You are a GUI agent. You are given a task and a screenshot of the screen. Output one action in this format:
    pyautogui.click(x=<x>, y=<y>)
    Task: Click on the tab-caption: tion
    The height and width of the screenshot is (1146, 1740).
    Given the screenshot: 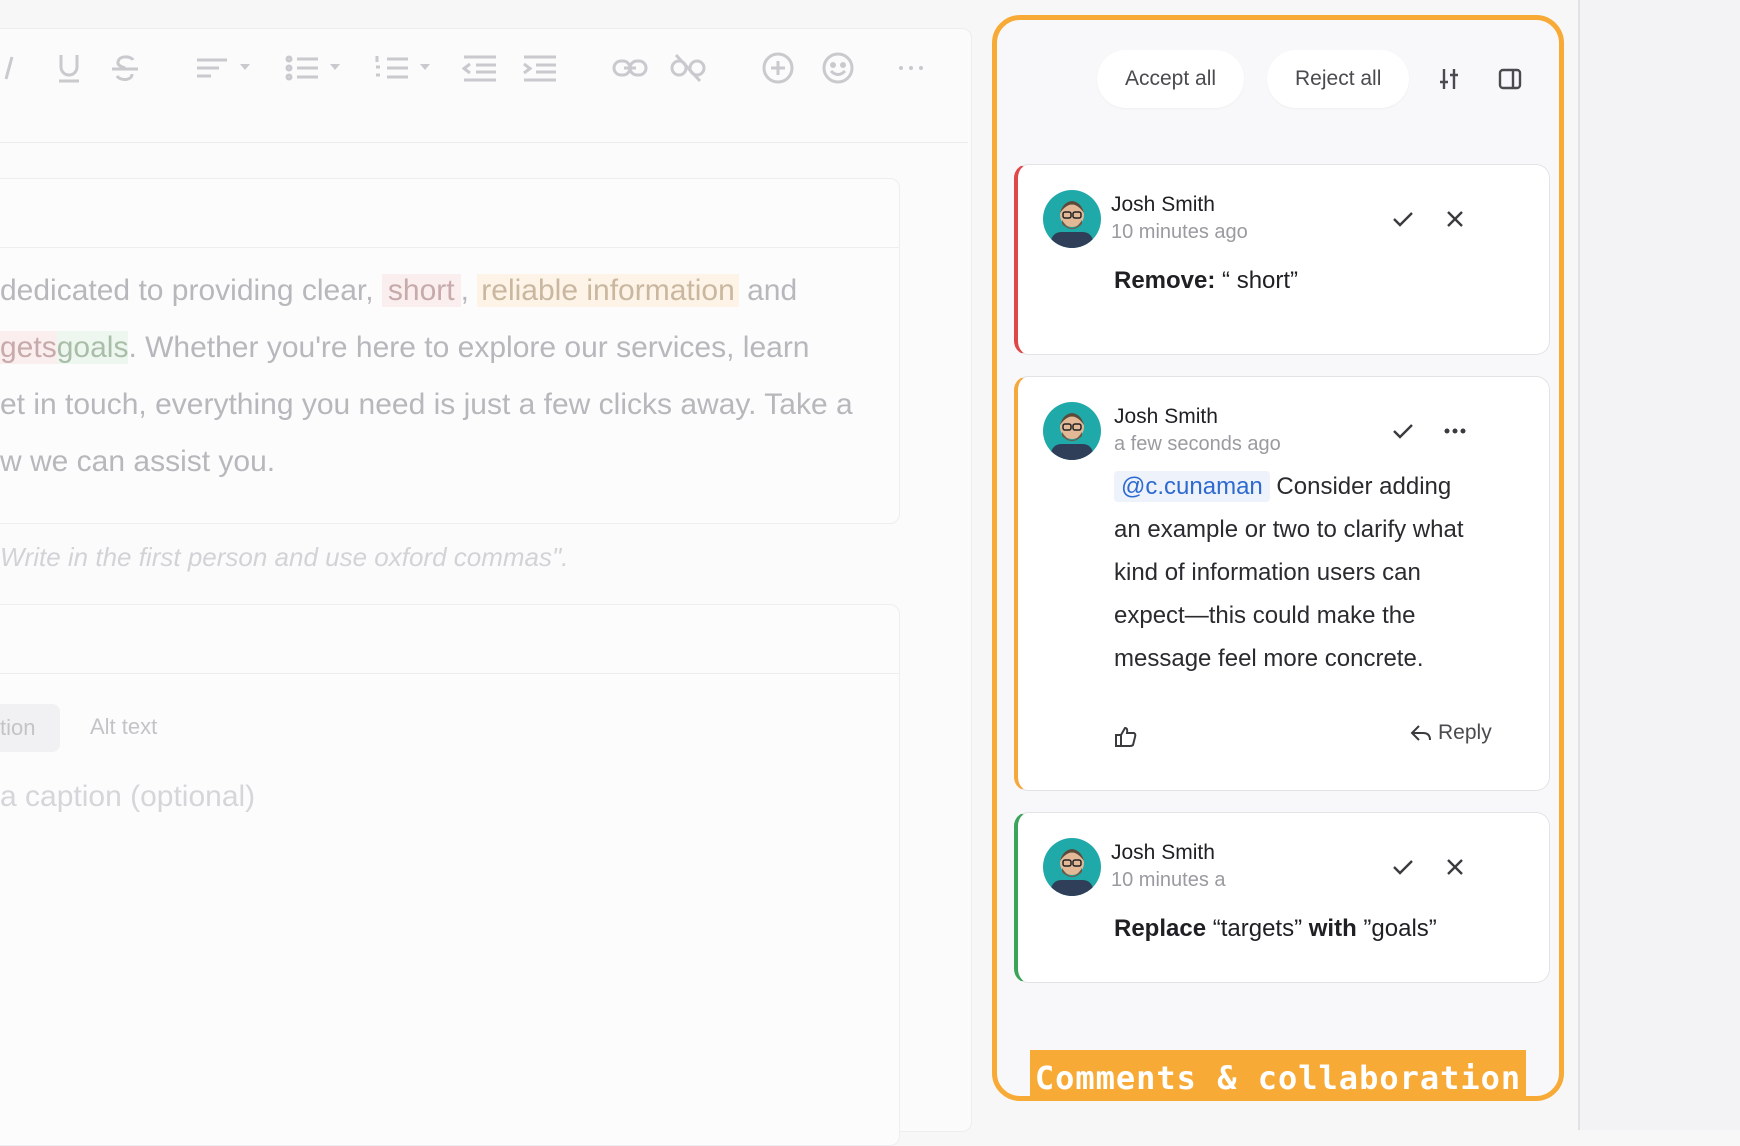 What is the action you would take?
    pyautogui.click(x=30, y=728)
    